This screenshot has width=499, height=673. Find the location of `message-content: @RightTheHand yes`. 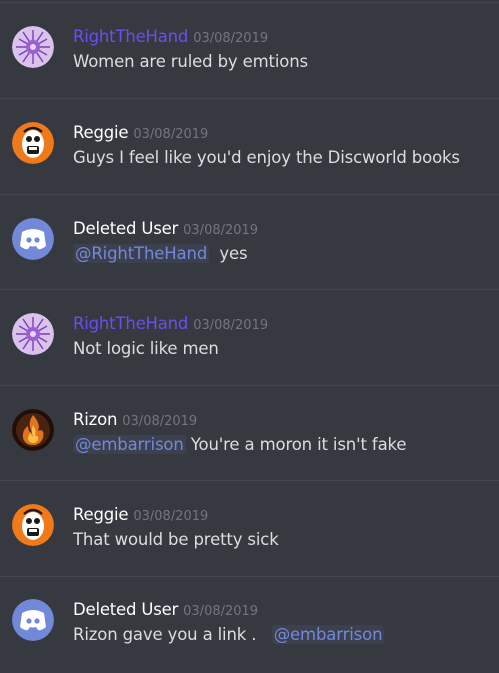

message-content: @RightTheHand yes is located at coordinates (160, 254).